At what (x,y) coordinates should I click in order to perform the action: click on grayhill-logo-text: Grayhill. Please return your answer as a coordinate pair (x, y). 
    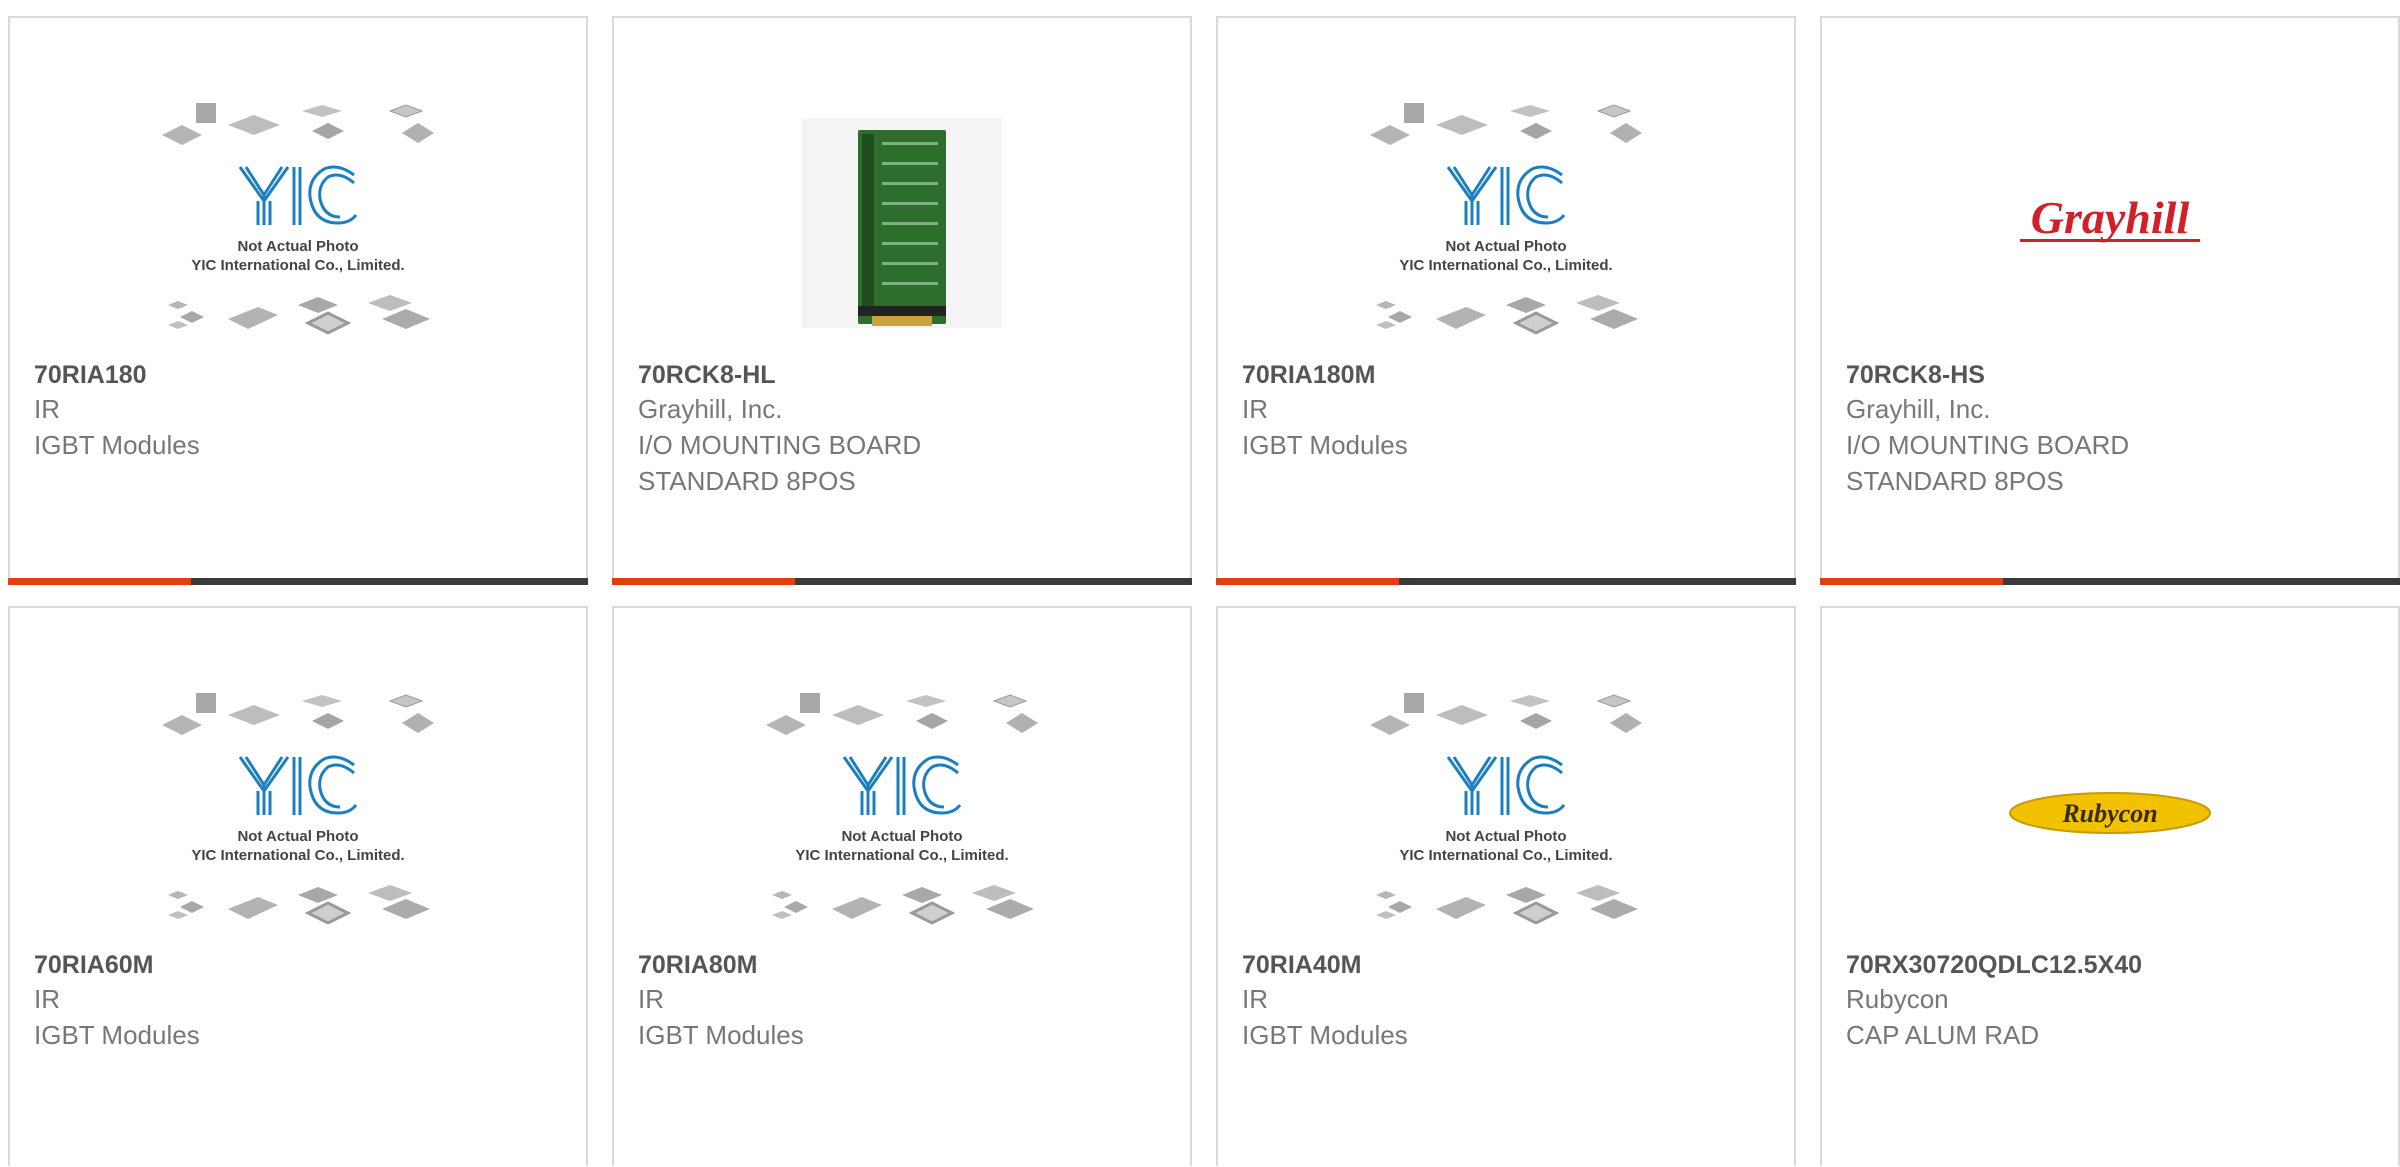
    Looking at the image, I should click on (2110, 217).